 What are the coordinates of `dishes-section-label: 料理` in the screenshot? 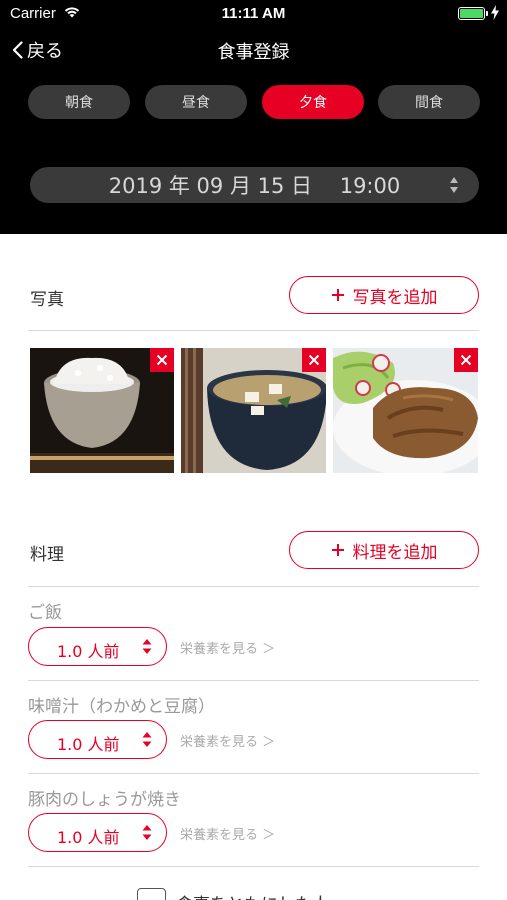 It's located at (47, 555).